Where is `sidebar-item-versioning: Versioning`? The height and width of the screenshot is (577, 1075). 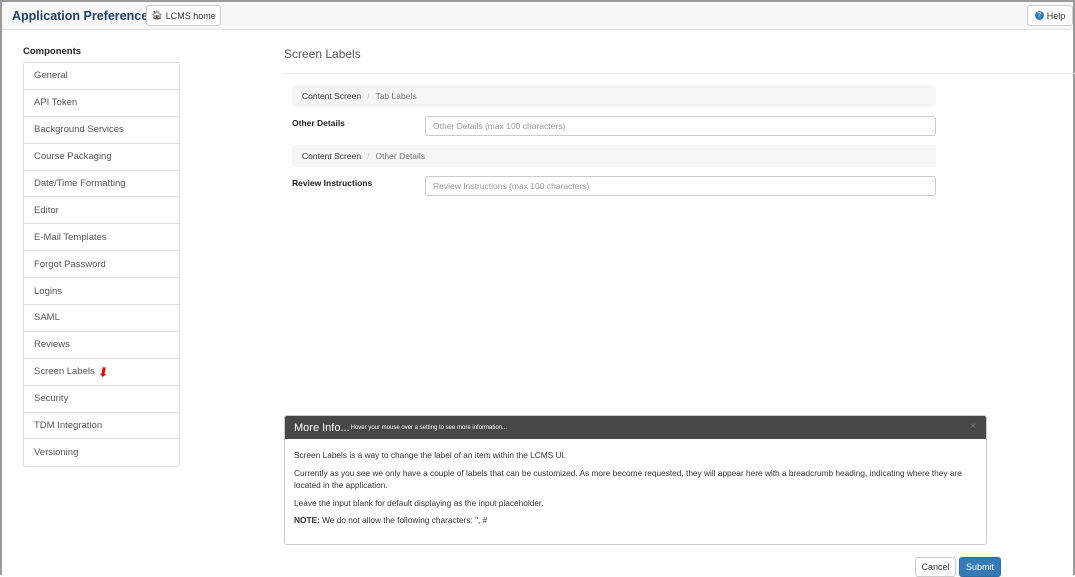
sidebar-item-versioning: Versioning is located at coordinates (101, 452).